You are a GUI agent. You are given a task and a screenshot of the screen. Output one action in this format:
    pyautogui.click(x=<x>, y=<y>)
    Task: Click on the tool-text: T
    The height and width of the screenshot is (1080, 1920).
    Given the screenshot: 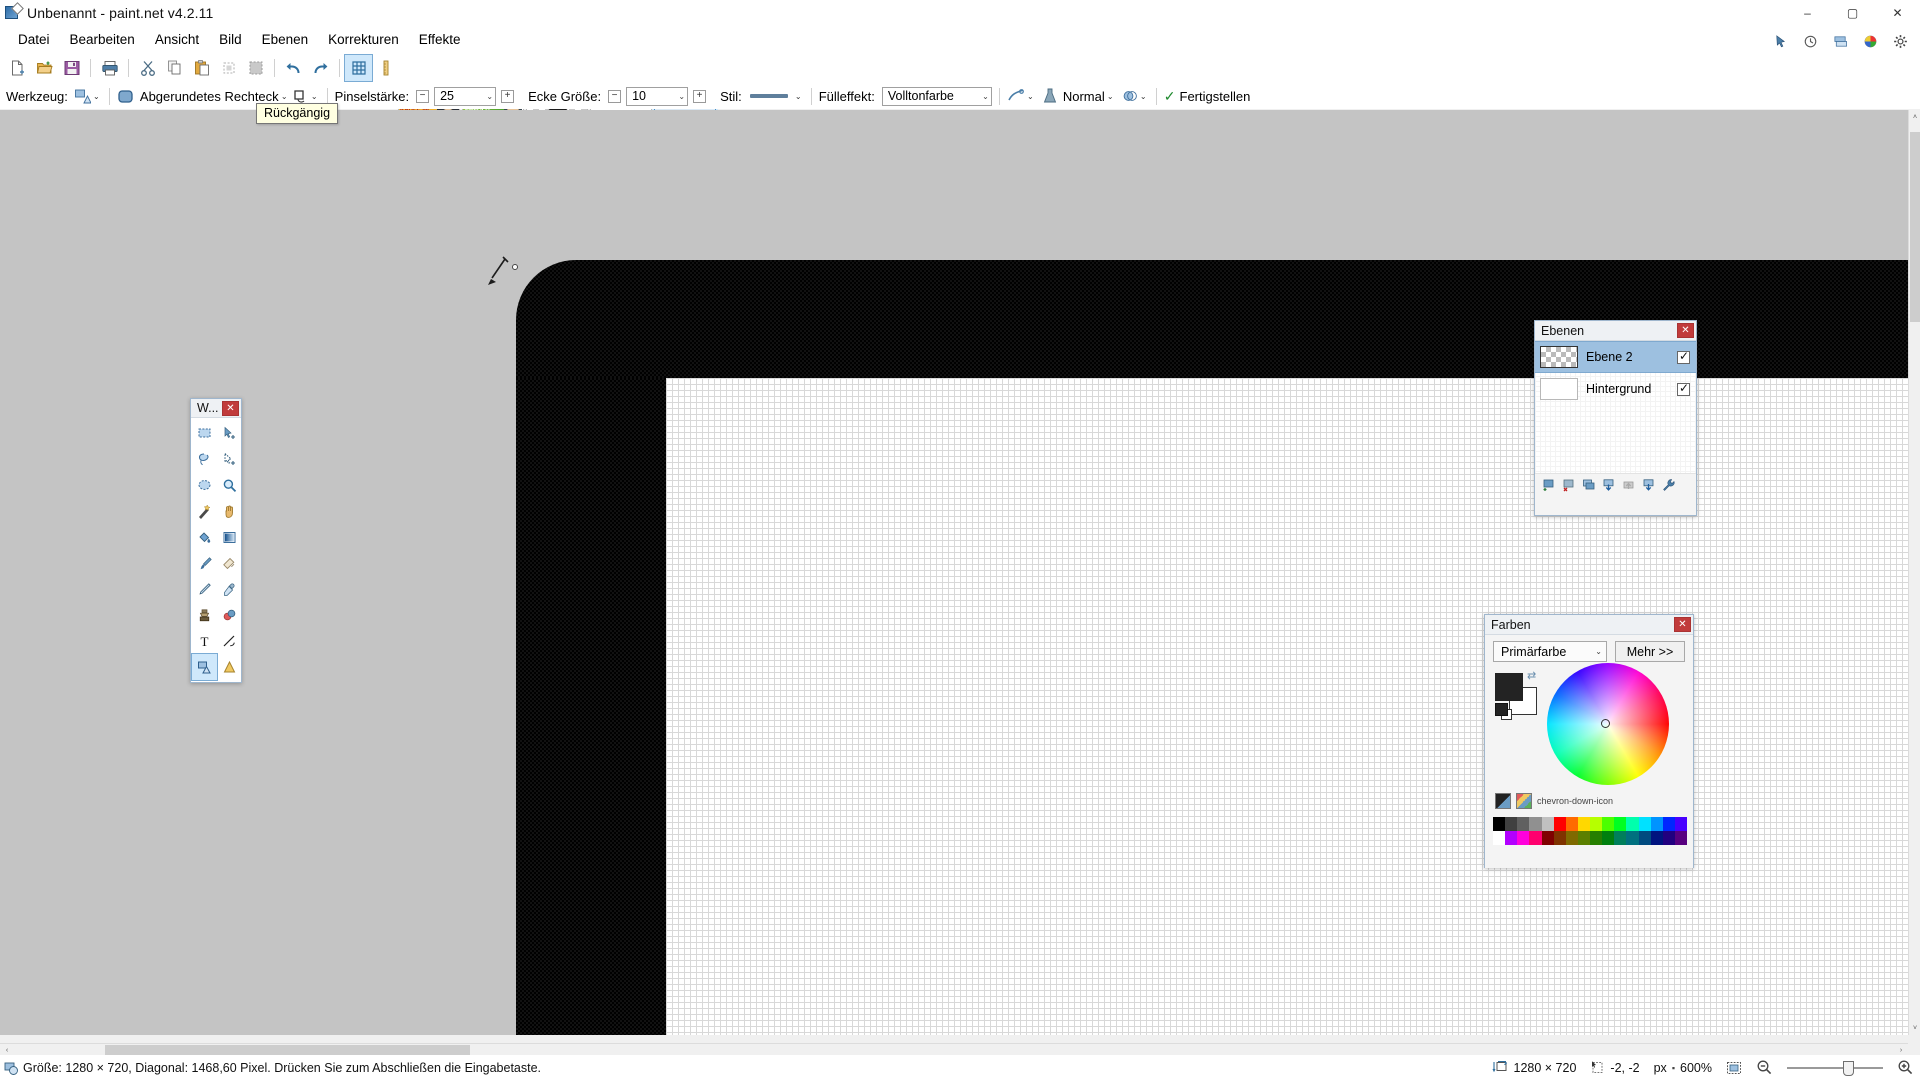 What is the action you would take?
    pyautogui.click(x=204, y=641)
    